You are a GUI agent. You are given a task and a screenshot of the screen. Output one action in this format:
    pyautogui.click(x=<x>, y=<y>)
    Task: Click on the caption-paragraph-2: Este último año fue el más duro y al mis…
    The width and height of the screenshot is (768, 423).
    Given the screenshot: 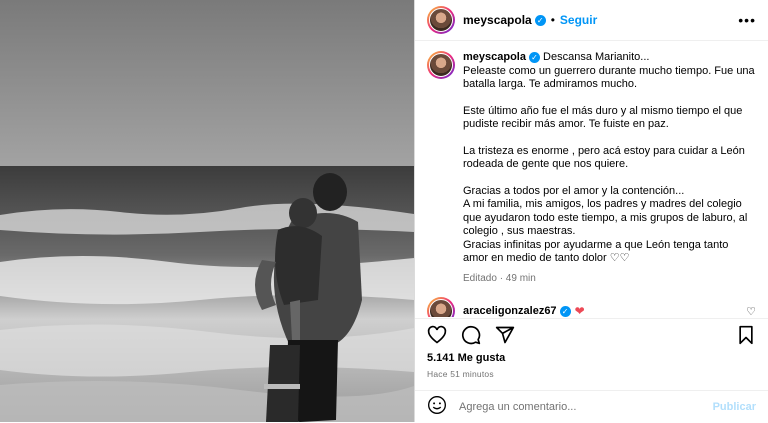 What is the action you would take?
    pyautogui.click(x=604, y=117)
    